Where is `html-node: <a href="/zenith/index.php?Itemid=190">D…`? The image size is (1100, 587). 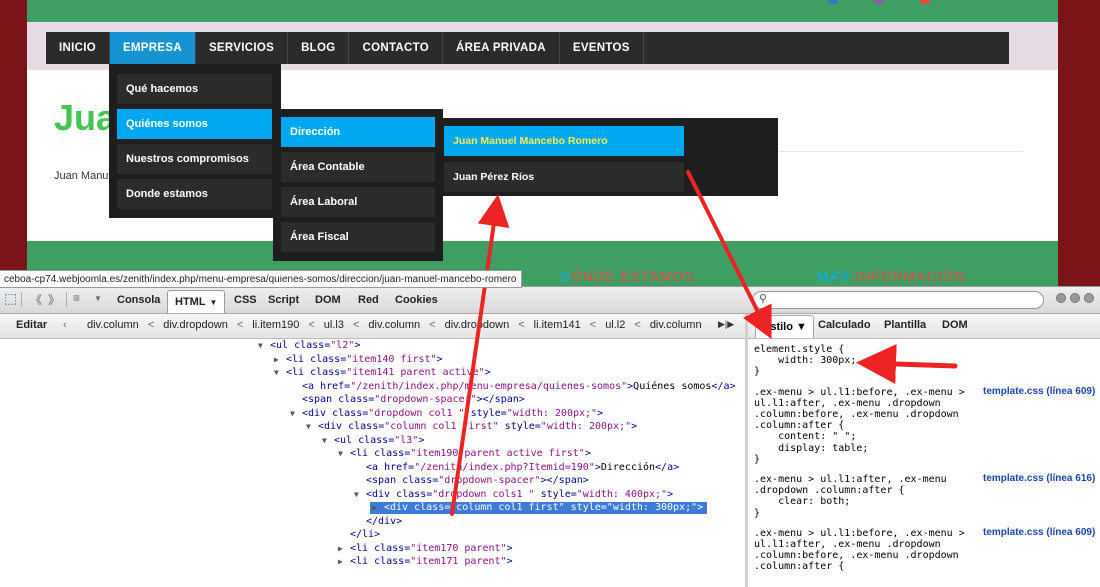 html-node: <a href="/zenith/index.php?Itemid=190">D… is located at coordinates (516, 468).